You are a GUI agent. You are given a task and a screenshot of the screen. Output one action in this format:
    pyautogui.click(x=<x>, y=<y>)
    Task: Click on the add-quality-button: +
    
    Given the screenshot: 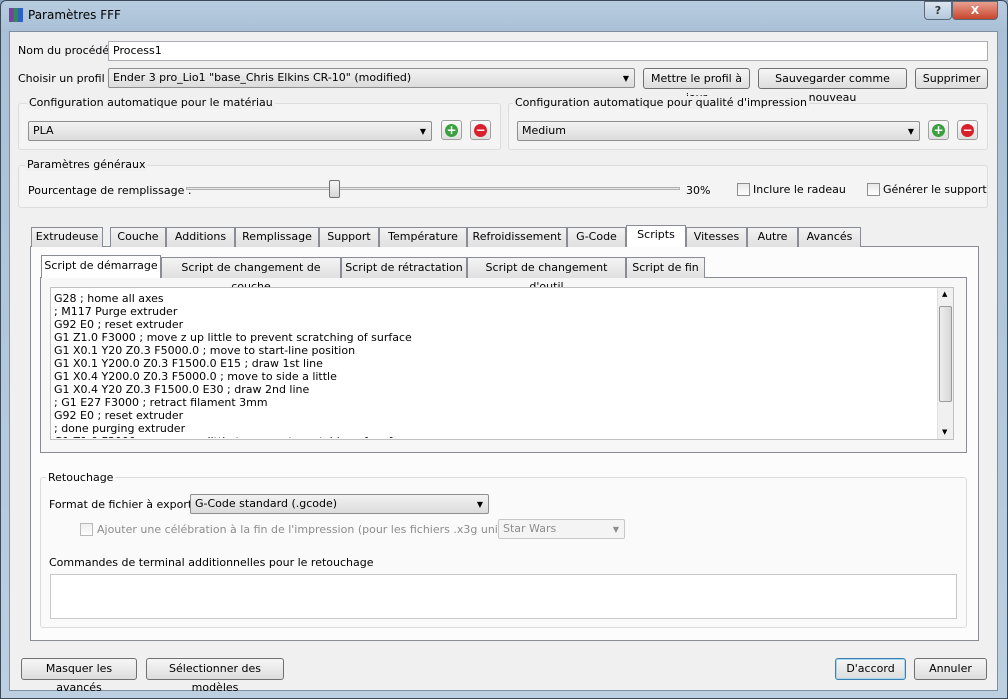 What is the action you would take?
    pyautogui.click(x=938, y=130)
    